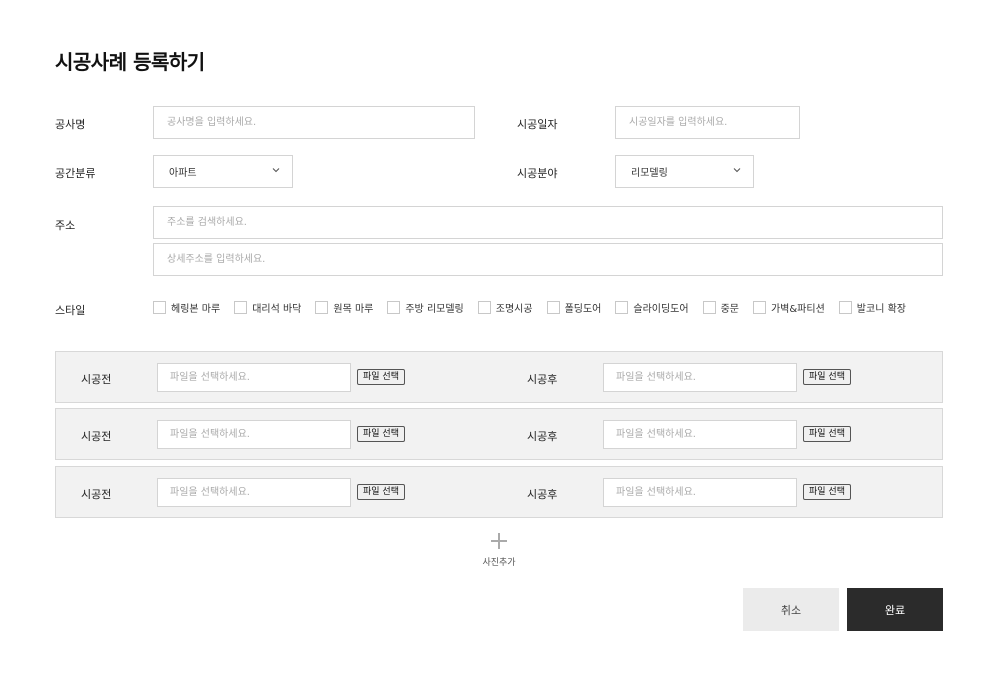 This screenshot has height=681, width=1000. Describe the element at coordinates (353, 309) in the screenshot. I see `style-option-label: 원목 마루` at that location.